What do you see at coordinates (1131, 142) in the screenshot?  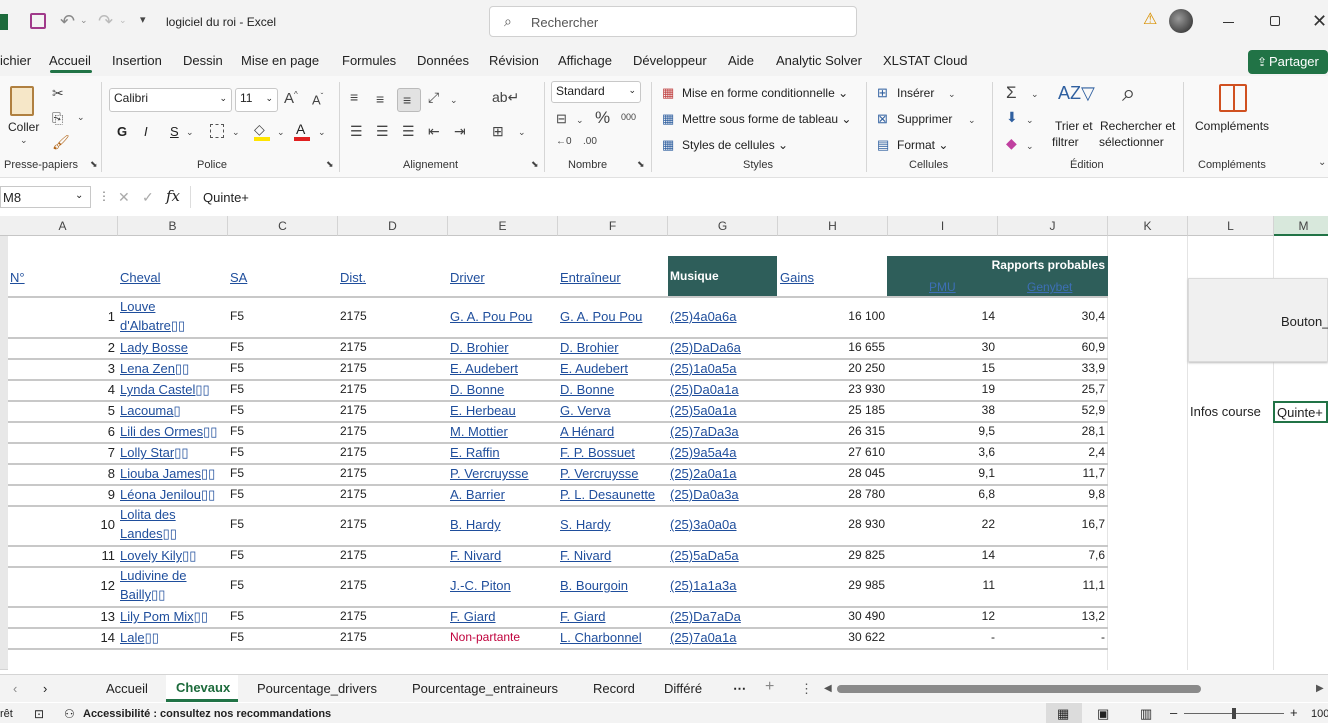 I see `find-select-label-2: sélectionner` at bounding box center [1131, 142].